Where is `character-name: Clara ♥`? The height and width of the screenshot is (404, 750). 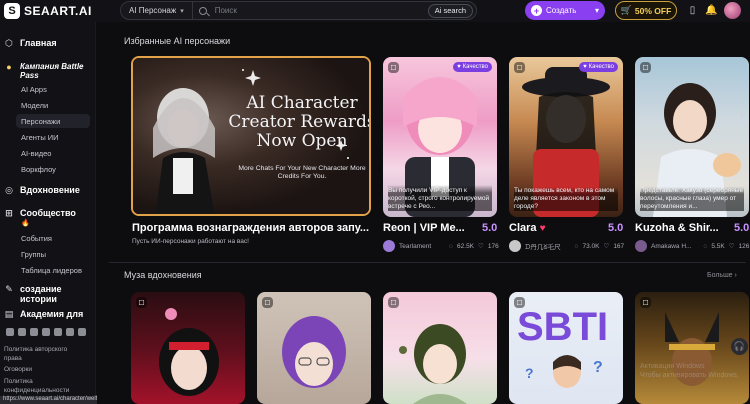 character-name: Clara ♥ is located at coordinates (527, 228).